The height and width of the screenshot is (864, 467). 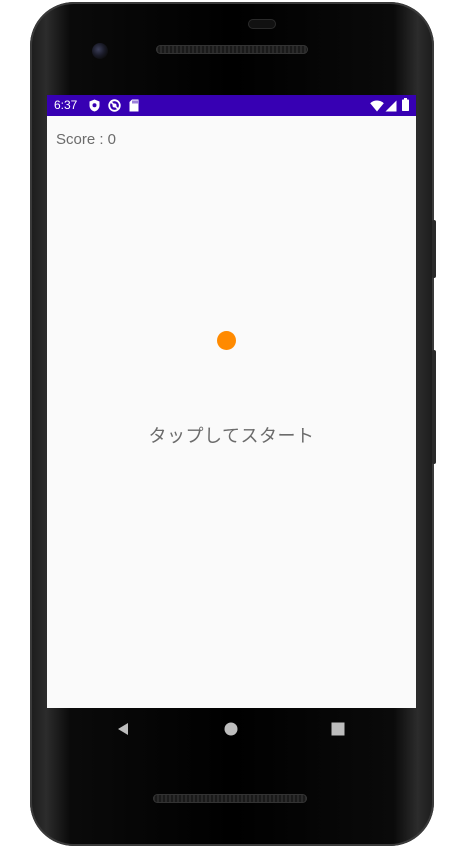 I want to click on tap-to-start-label: タップしてスタート, so click(x=231, y=435).